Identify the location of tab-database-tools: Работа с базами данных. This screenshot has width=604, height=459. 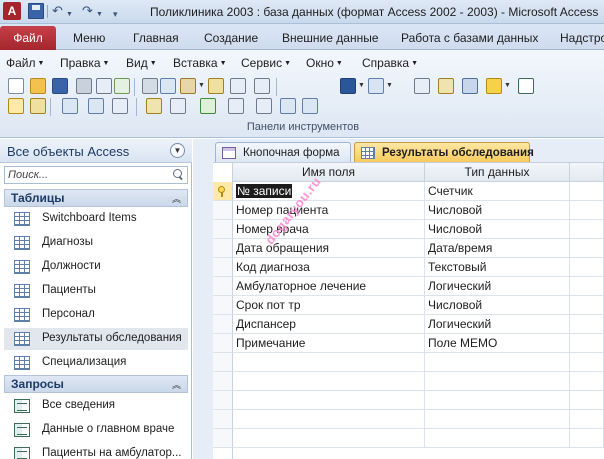
(469, 38).